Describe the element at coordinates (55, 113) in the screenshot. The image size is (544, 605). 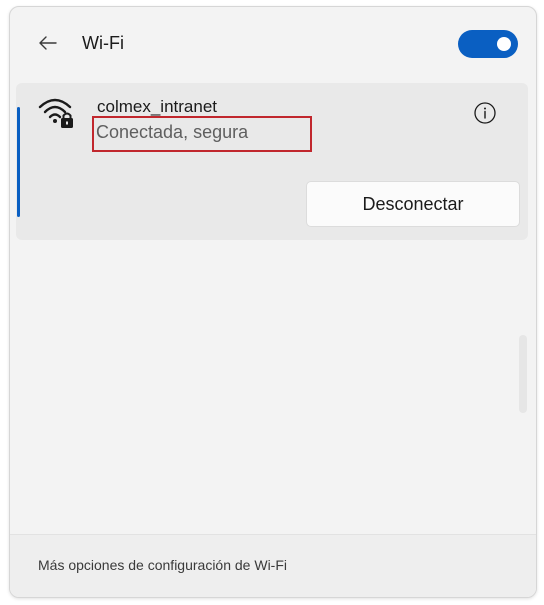
I see `wifi-secure-icon` at that location.